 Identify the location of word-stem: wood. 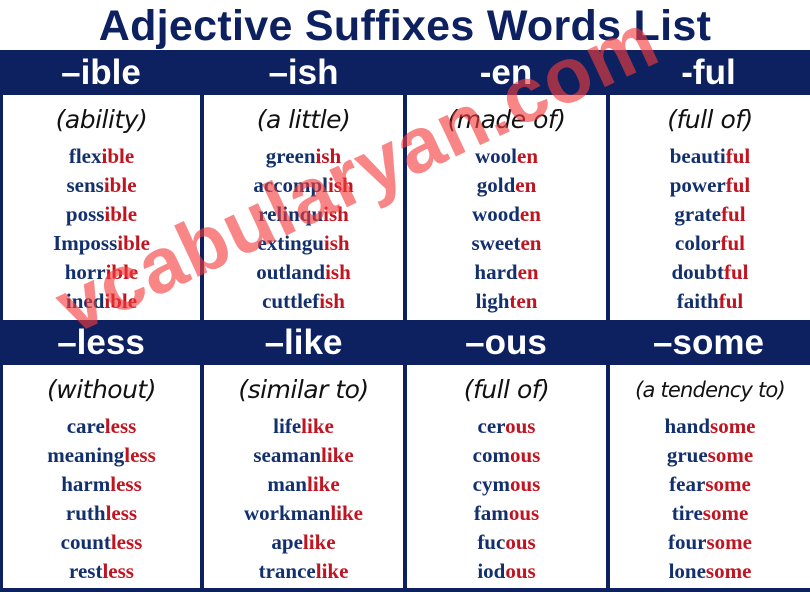
(496, 214).